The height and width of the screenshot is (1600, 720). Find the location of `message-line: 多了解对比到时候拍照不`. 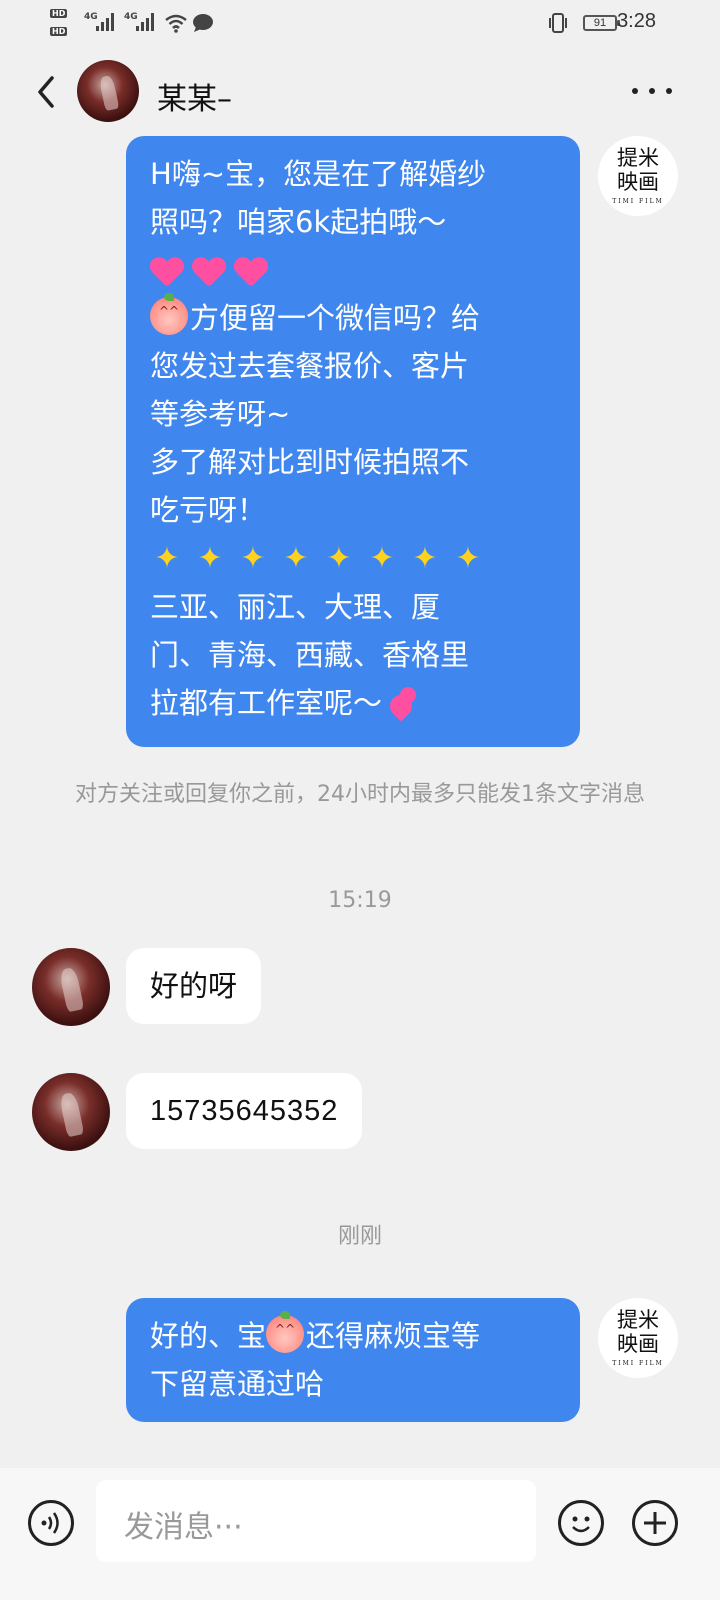

message-line: 多了解对比到时候拍照不 is located at coordinates (310, 462).